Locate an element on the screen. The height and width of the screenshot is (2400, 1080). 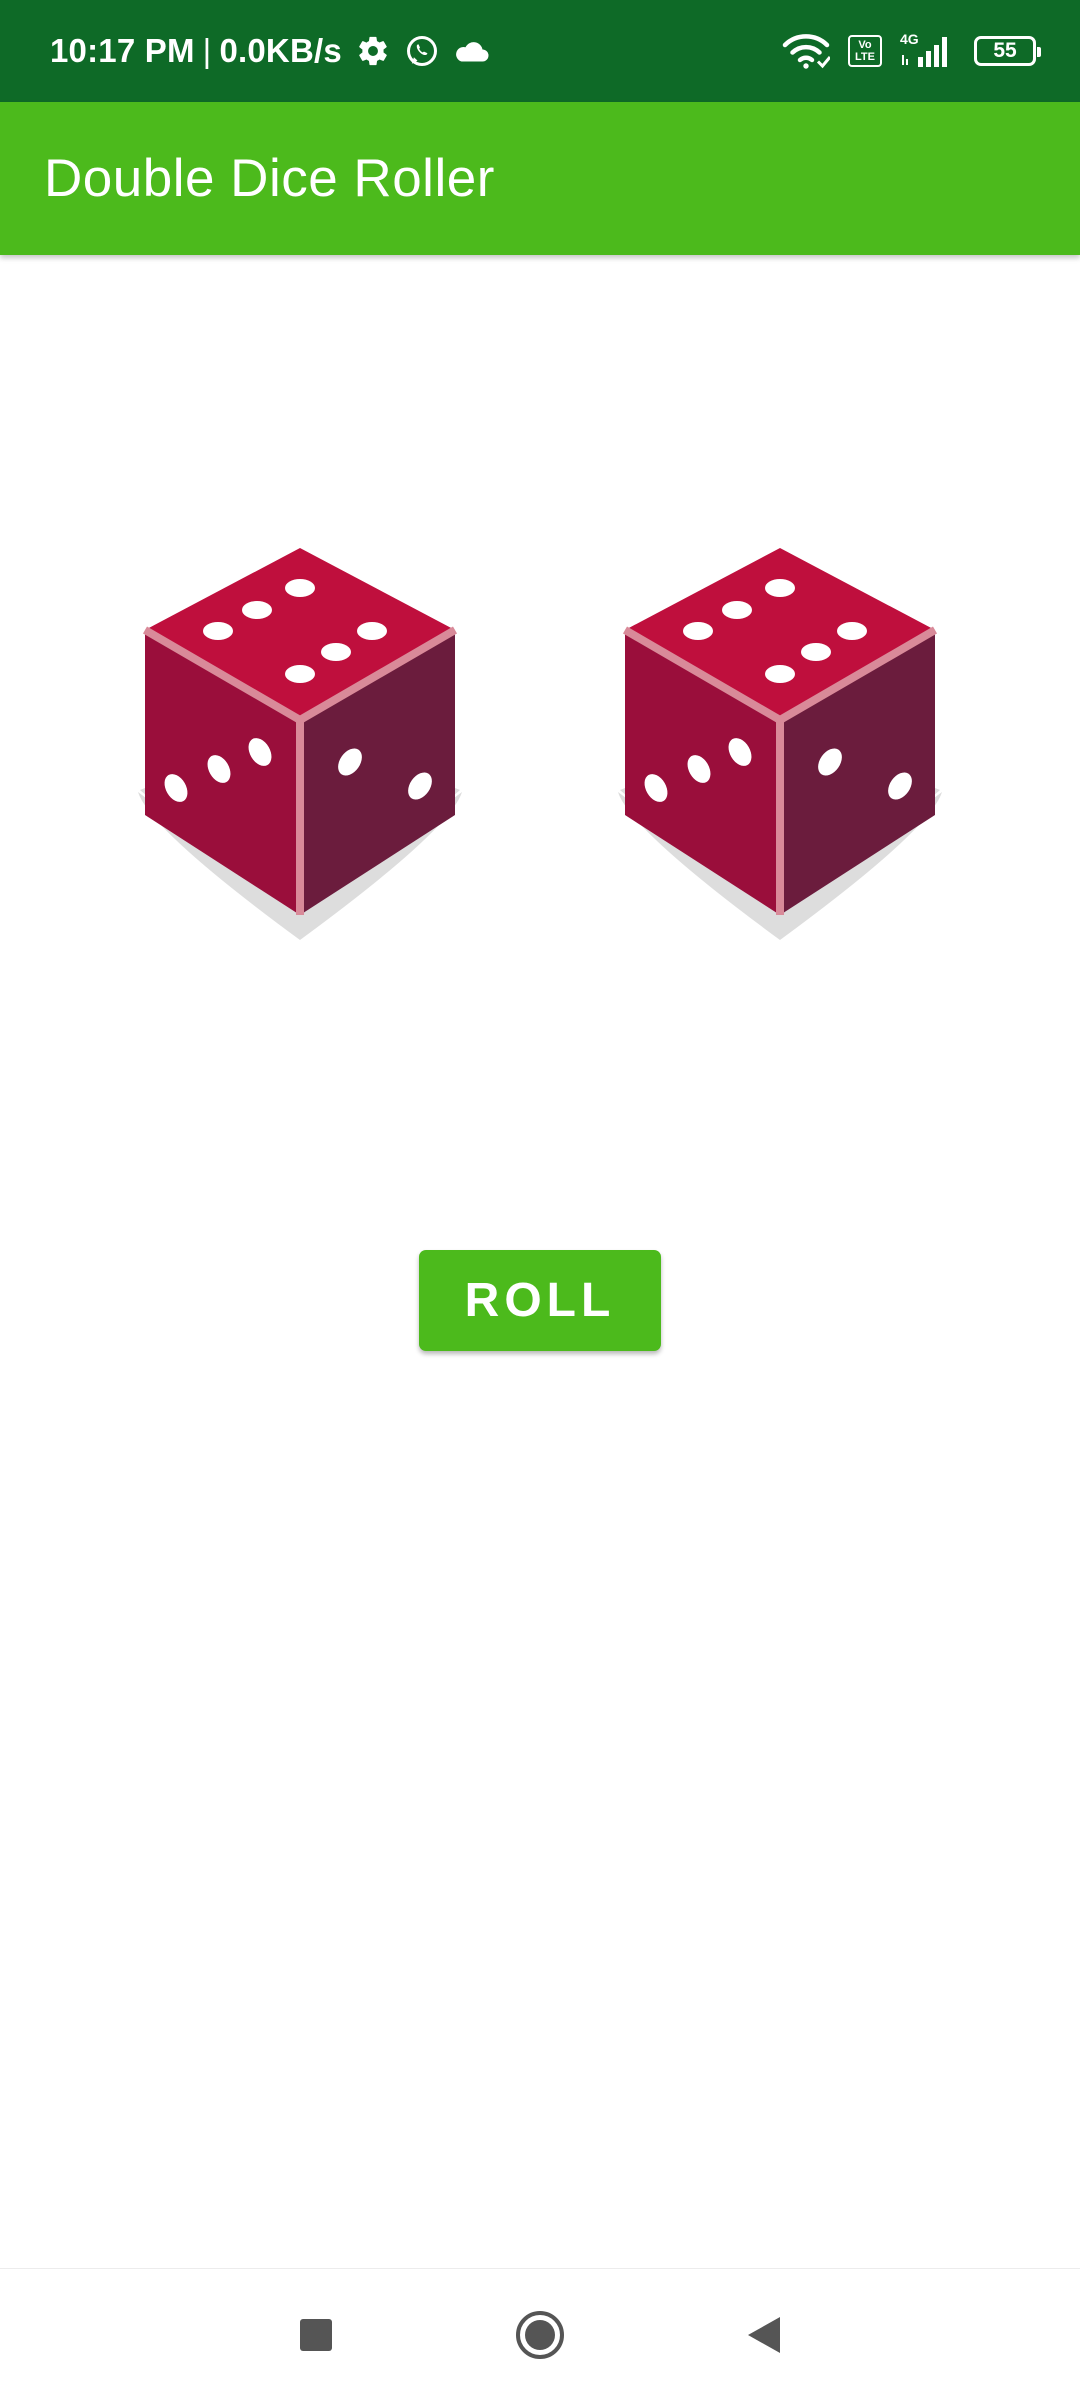
status-left-group: 10:17 PM | 0.0KB/s is located at coordinates (270, 51).